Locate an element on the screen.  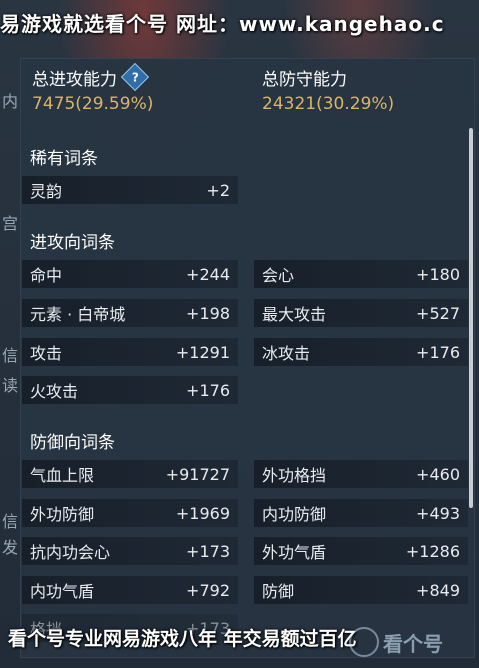
stat-value: +198 is located at coordinates (208, 313).